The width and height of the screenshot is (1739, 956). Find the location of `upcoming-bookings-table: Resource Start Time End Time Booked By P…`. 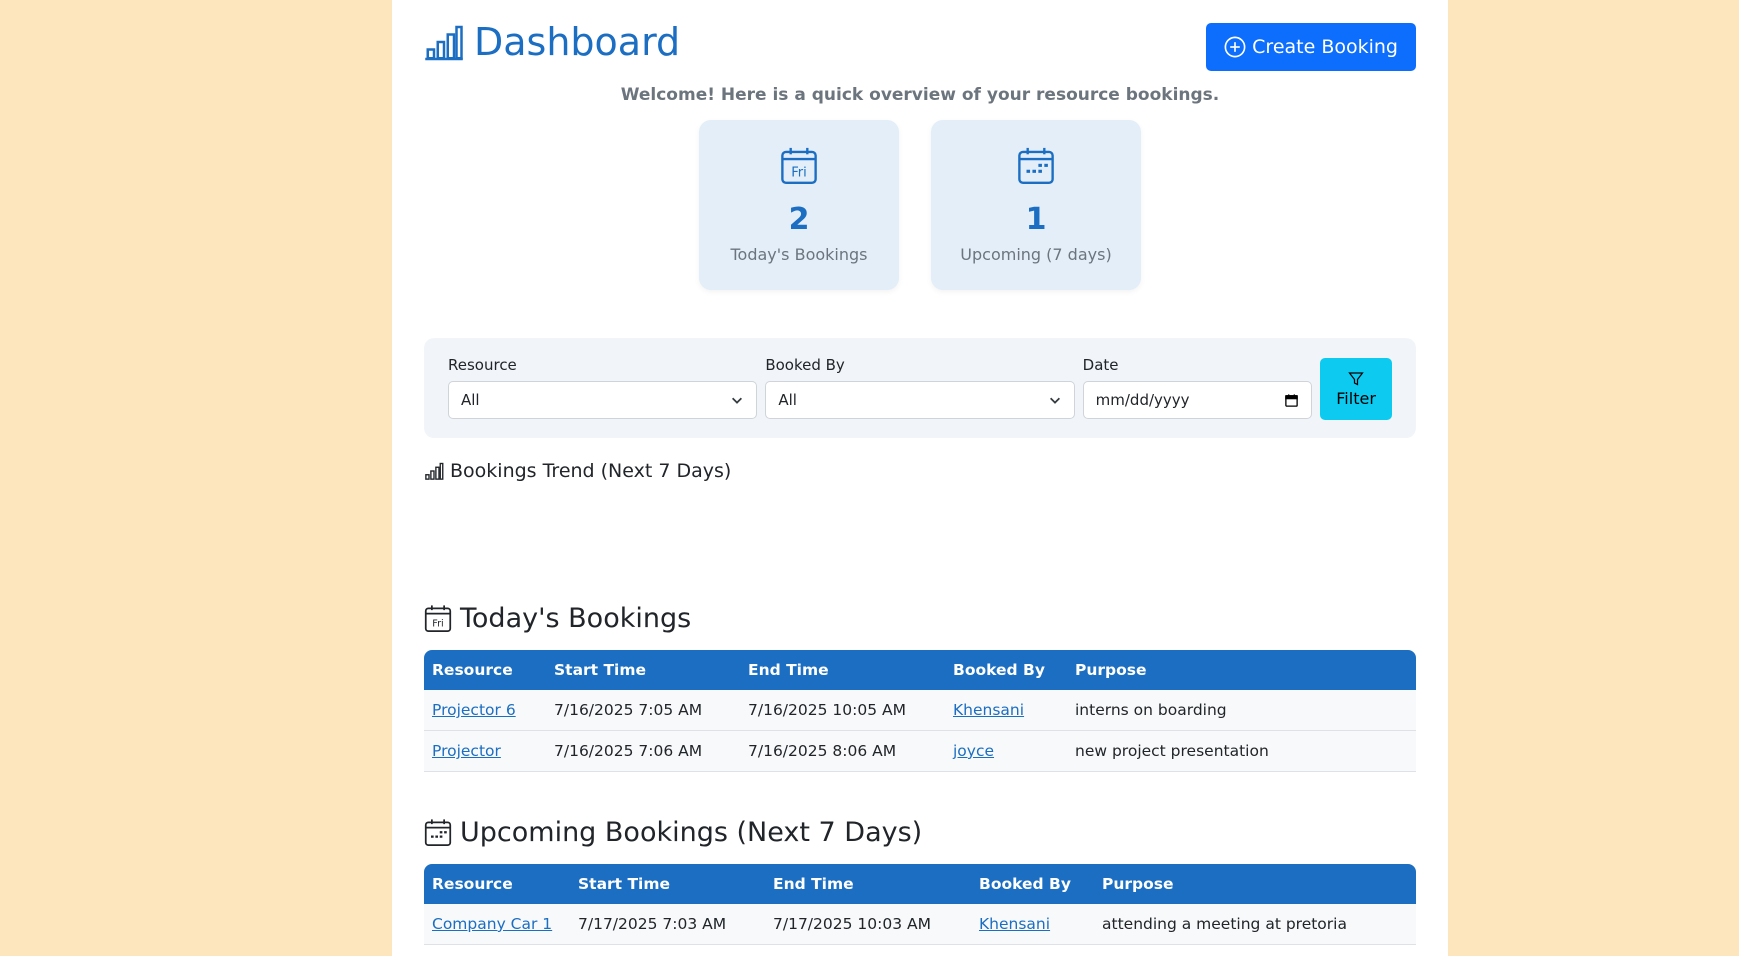

upcoming-bookings-table: Resource Start Time End Time Booked By P… is located at coordinates (920, 904).